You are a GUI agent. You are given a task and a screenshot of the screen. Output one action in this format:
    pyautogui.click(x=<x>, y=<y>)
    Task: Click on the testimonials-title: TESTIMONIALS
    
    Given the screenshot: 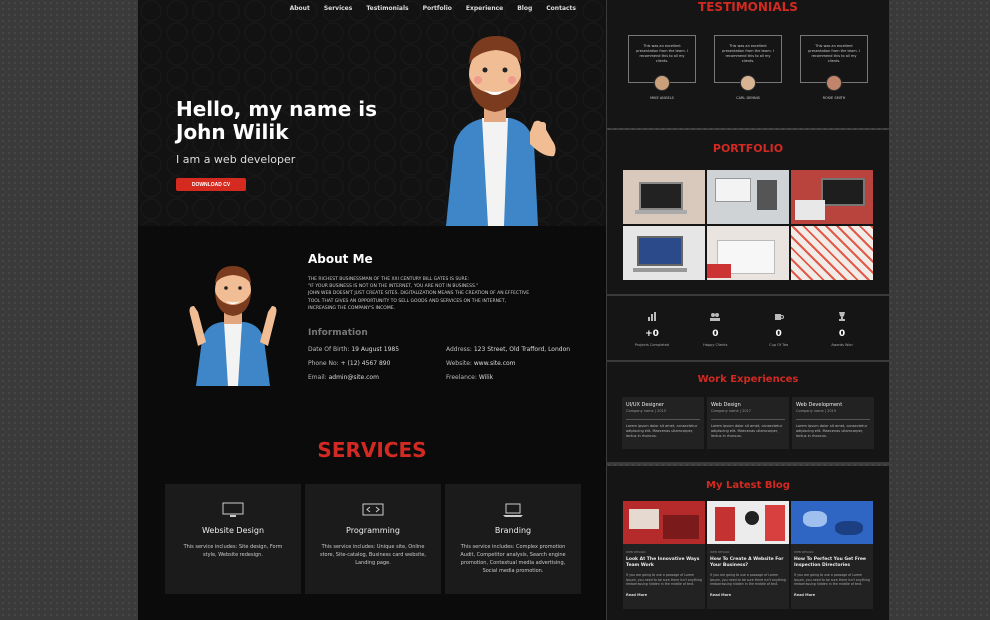 What is the action you would take?
    pyautogui.click(x=748, y=7)
    